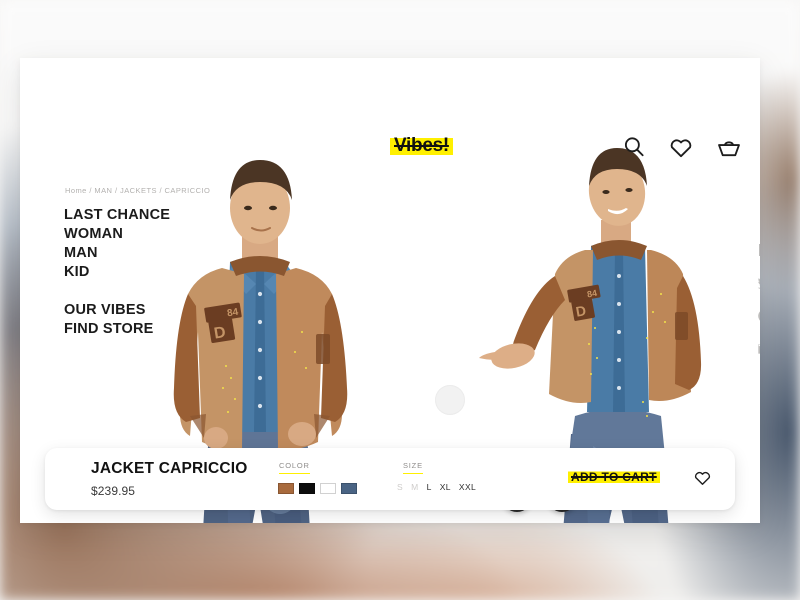  What do you see at coordinates (137, 190) in the screenshot?
I see `breadcrumb: Home / MAN / JACKETS / CAPRICCIO` at bounding box center [137, 190].